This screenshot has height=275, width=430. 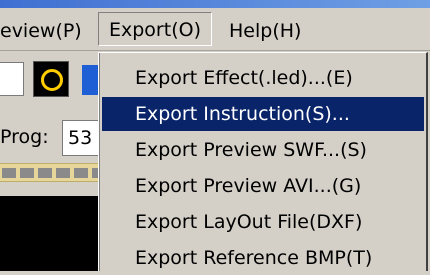 What do you see at coordinates (263, 258) in the screenshot?
I see `menu-item-export-reference-bmp: Export Reference BMP(T)` at bounding box center [263, 258].